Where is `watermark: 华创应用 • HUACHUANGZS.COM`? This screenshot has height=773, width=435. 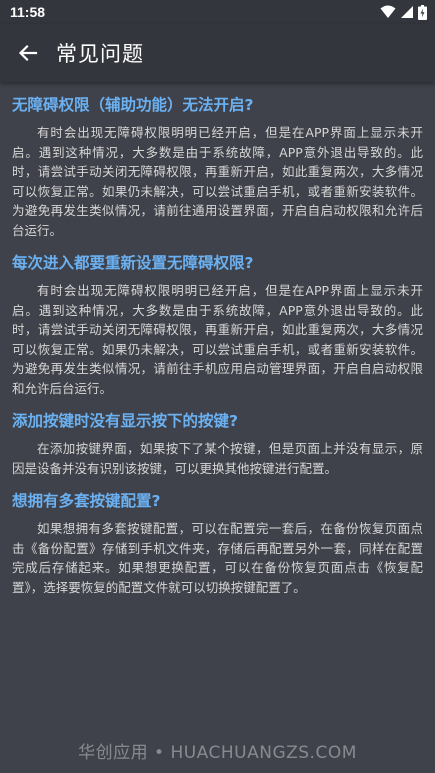
watermark: 华创应用 • HUACHUANGZS.COM is located at coordinates (217, 753).